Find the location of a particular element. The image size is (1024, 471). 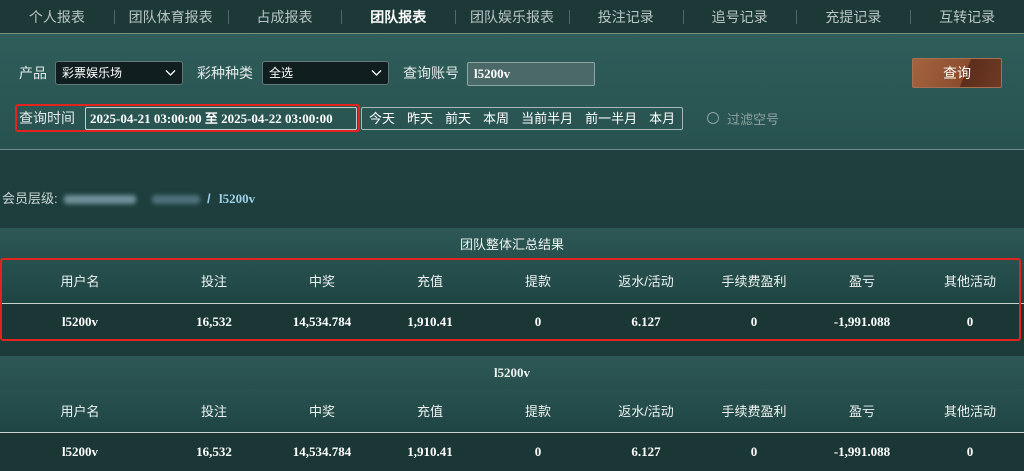

lottery-type-label: 彩种种类 is located at coordinates (225, 73).